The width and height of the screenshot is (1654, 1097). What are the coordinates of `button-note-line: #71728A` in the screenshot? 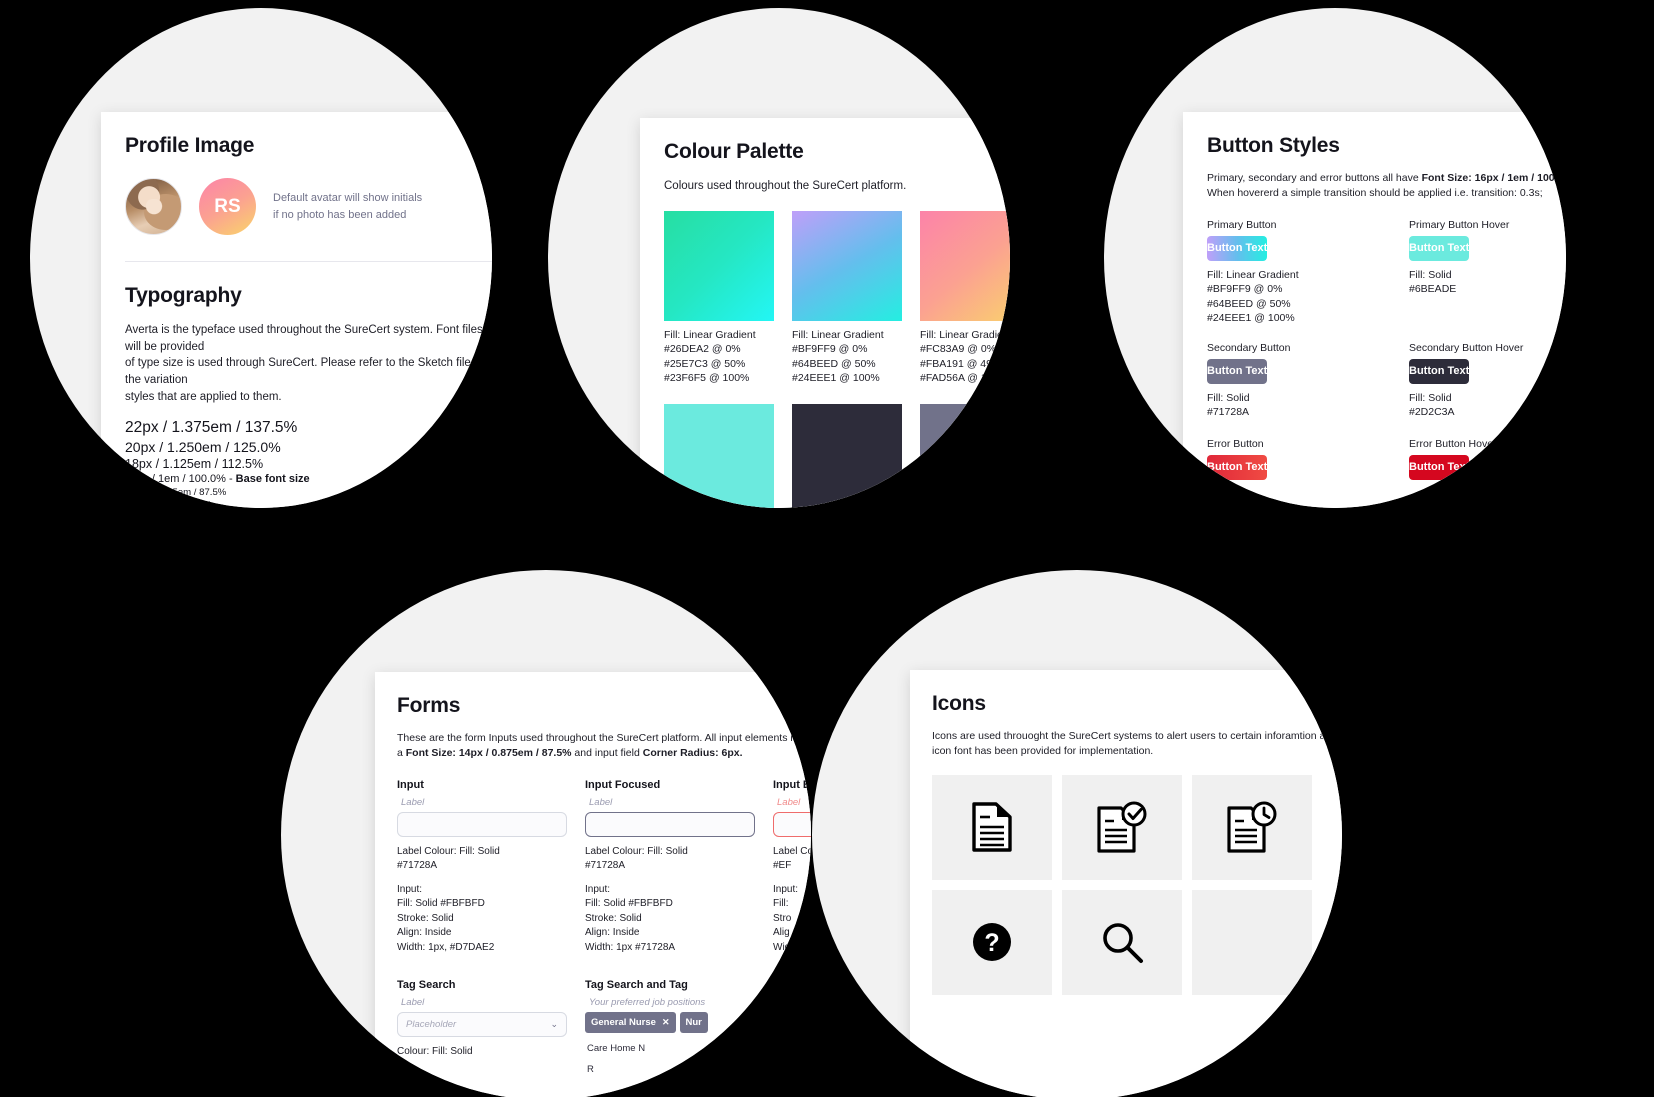 It's located at (1228, 412).